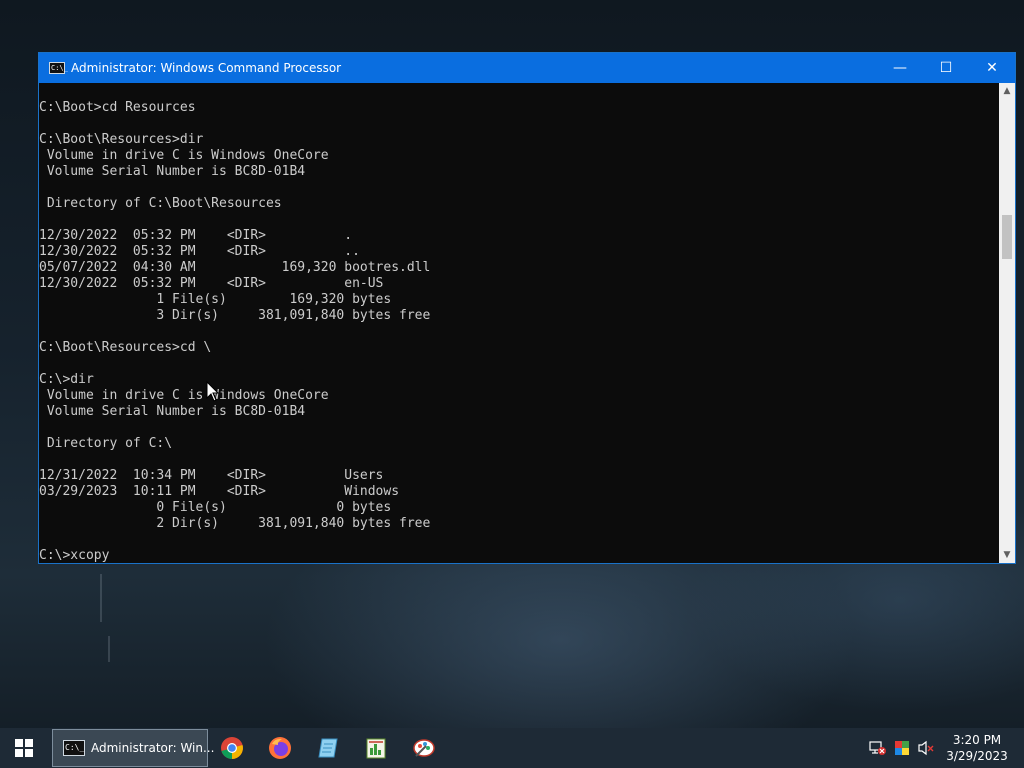 This screenshot has height=768, width=1024. I want to click on clock-date: 3/29/2023, so click(977, 756).